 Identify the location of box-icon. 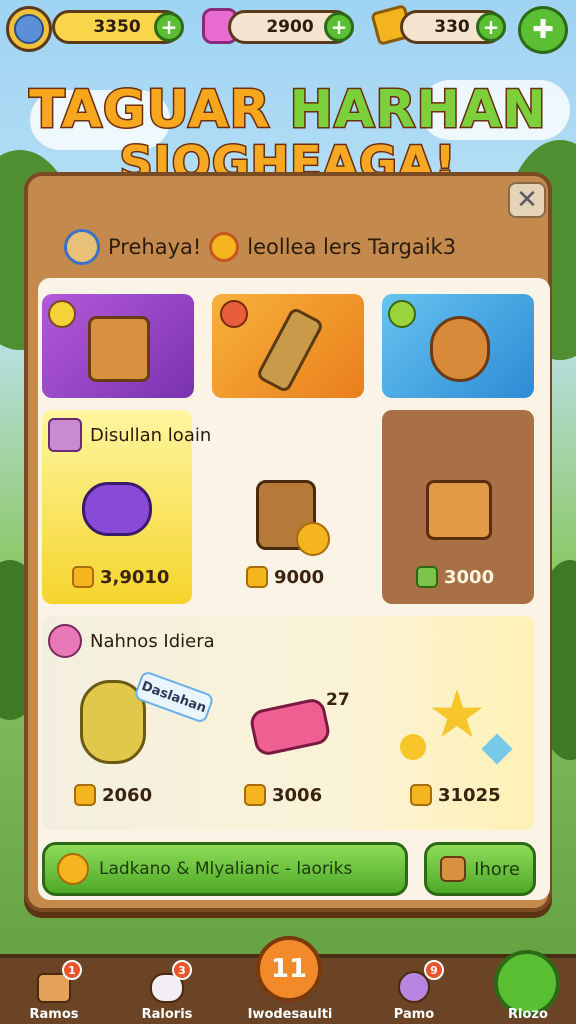
(459, 510).